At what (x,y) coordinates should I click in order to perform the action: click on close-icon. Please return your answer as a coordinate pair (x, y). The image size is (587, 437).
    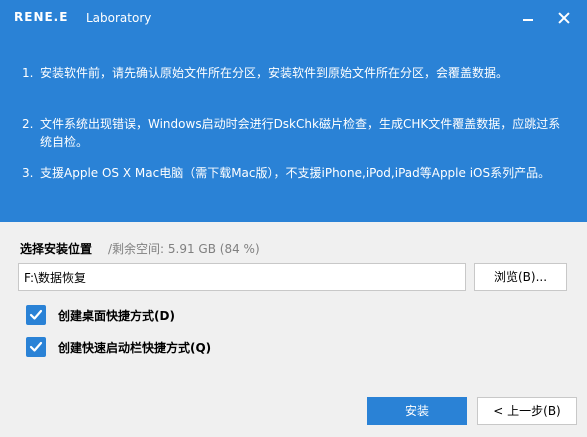
    Looking at the image, I should click on (564, 18).